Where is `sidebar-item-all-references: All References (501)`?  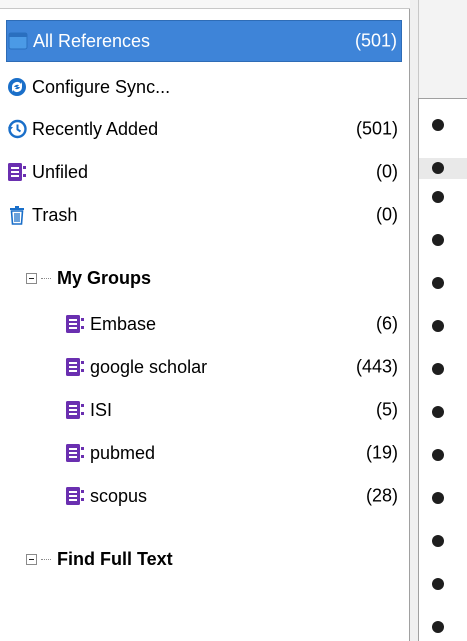 sidebar-item-all-references: All References (501) is located at coordinates (204, 41).